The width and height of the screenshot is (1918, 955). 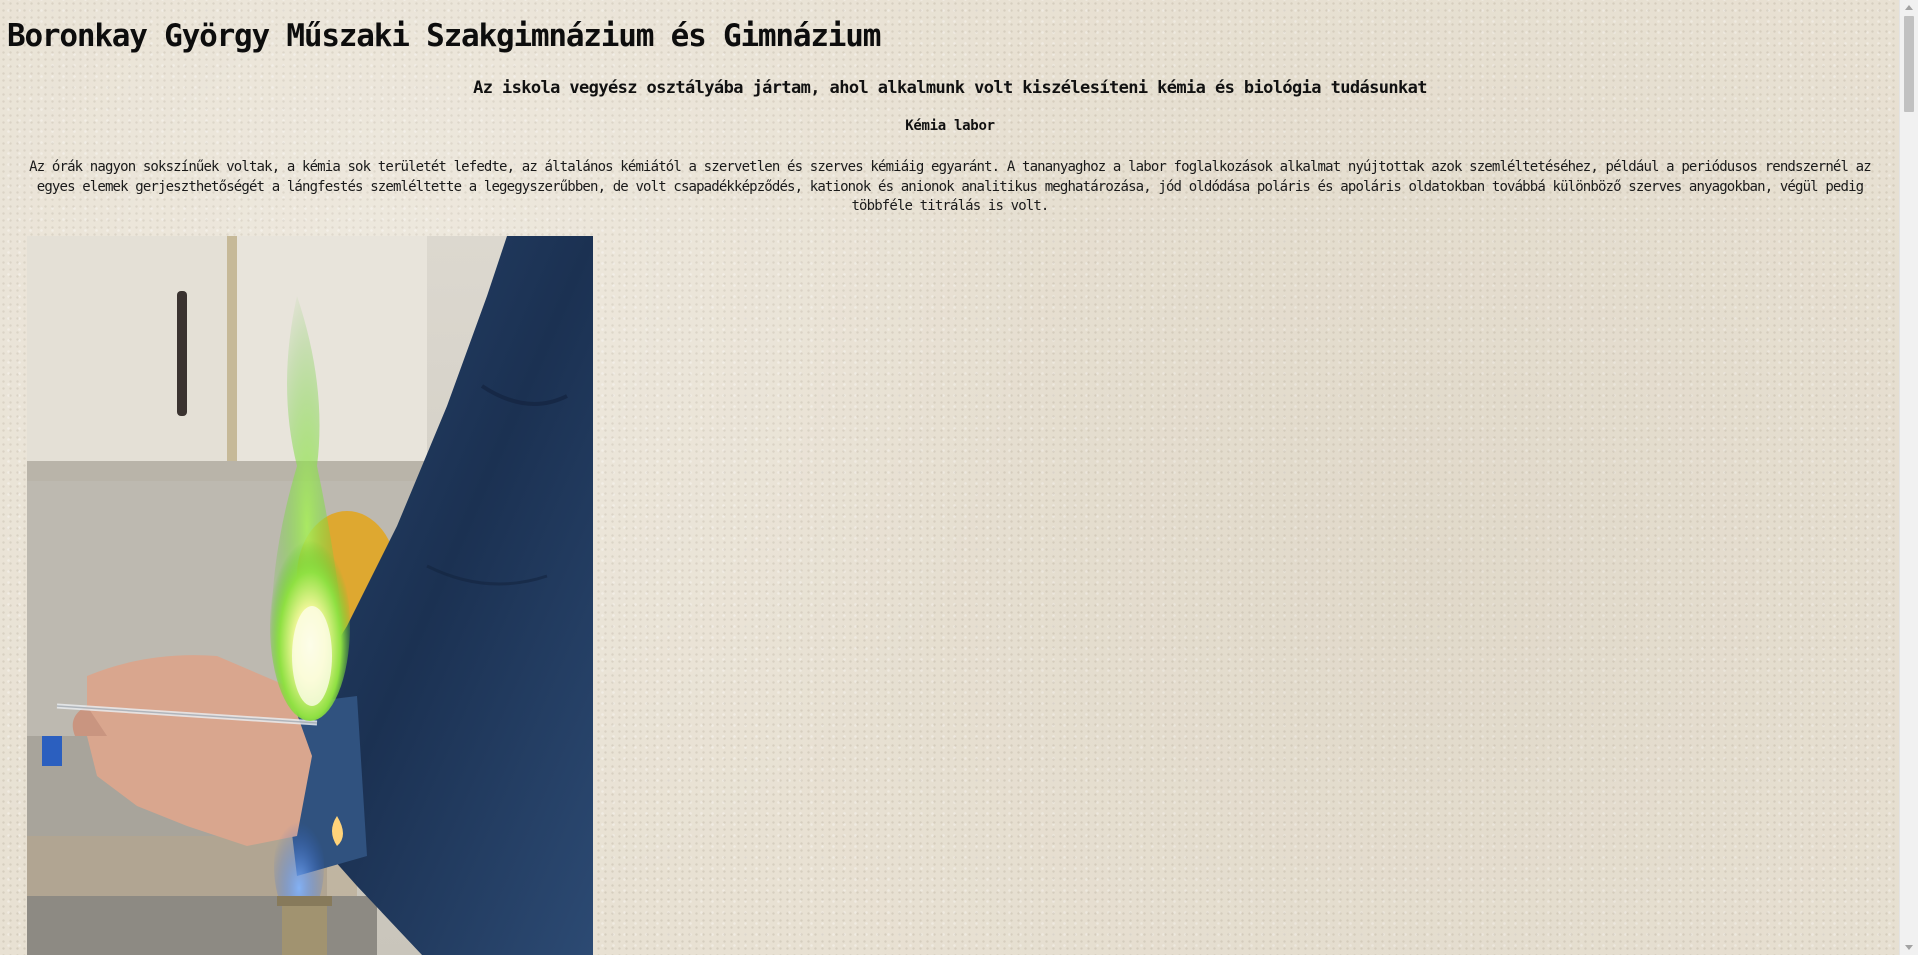 What do you see at coordinates (1909, 947) in the screenshot?
I see `chevron-down-icon` at bounding box center [1909, 947].